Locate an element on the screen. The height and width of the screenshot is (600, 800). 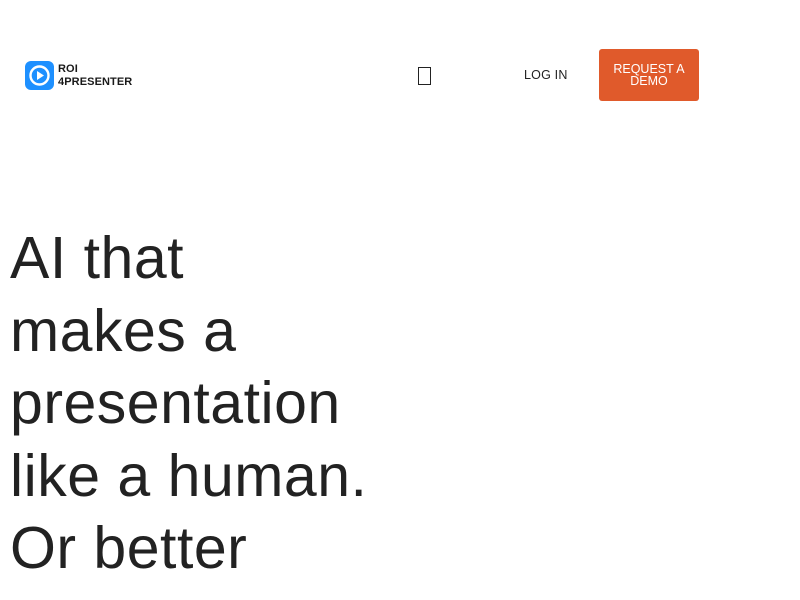
logo-link: ROI 4PRESENTER is located at coordinates (78, 75).